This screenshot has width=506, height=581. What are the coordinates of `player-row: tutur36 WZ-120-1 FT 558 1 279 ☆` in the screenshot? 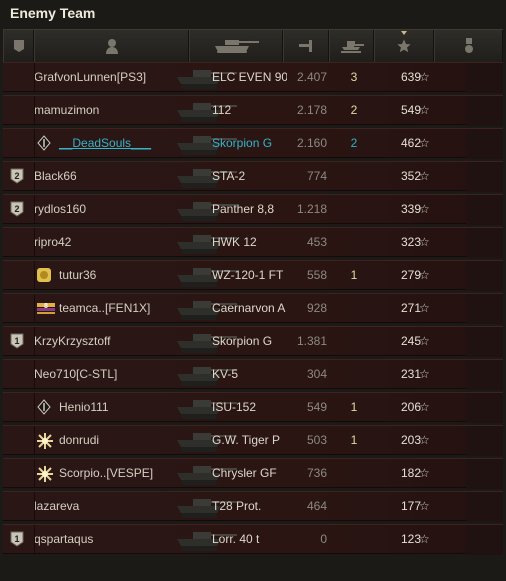 It's located at (253, 275).